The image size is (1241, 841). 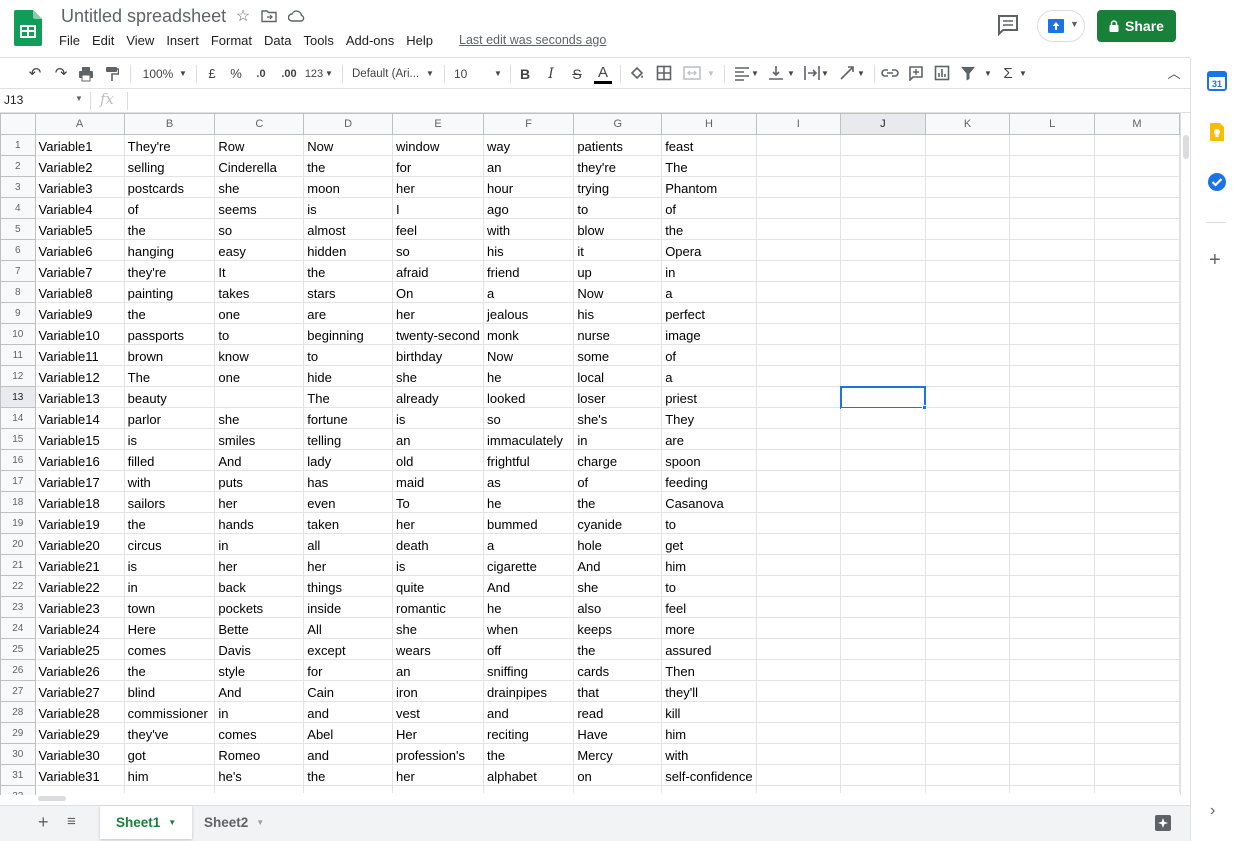 What do you see at coordinates (528, 607) in the screenshot?
I see `cell-f23: he` at bounding box center [528, 607].